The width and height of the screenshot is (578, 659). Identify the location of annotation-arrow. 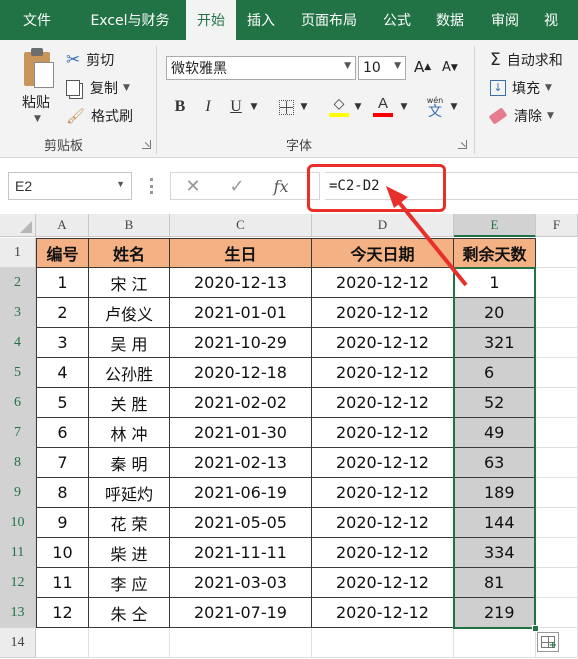
(427, 236).